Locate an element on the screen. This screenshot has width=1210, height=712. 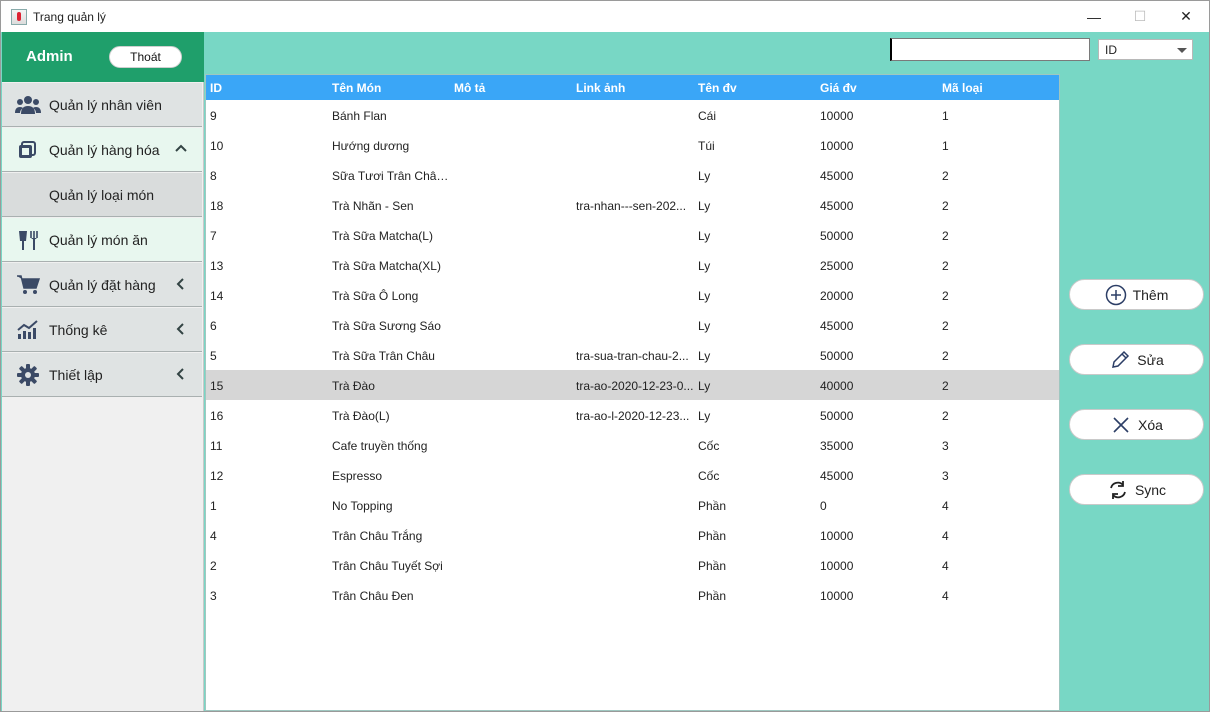
cell-category-id: 4 is located at coordinates (945, 566).